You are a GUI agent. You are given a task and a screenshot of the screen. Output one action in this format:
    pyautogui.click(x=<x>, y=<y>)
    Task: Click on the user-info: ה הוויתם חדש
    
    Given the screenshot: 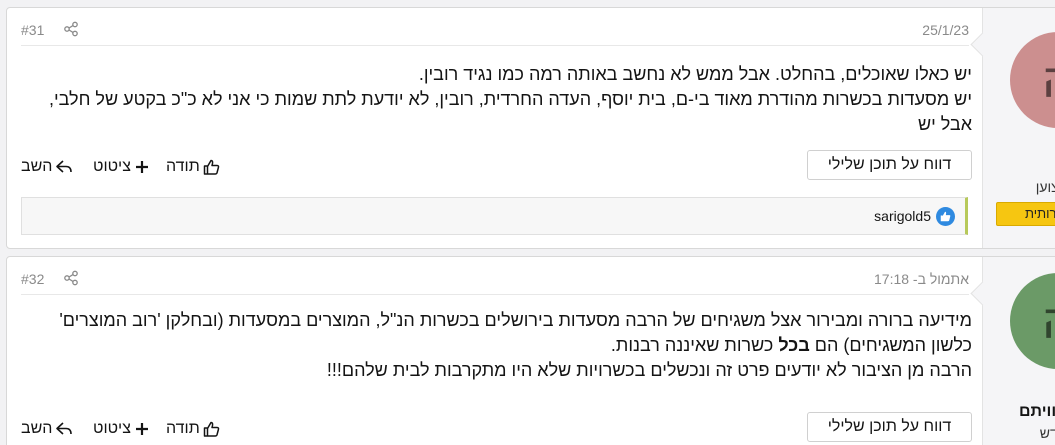 What is the action you would take?
    pyautogui.click(x=1018, y=351)
    